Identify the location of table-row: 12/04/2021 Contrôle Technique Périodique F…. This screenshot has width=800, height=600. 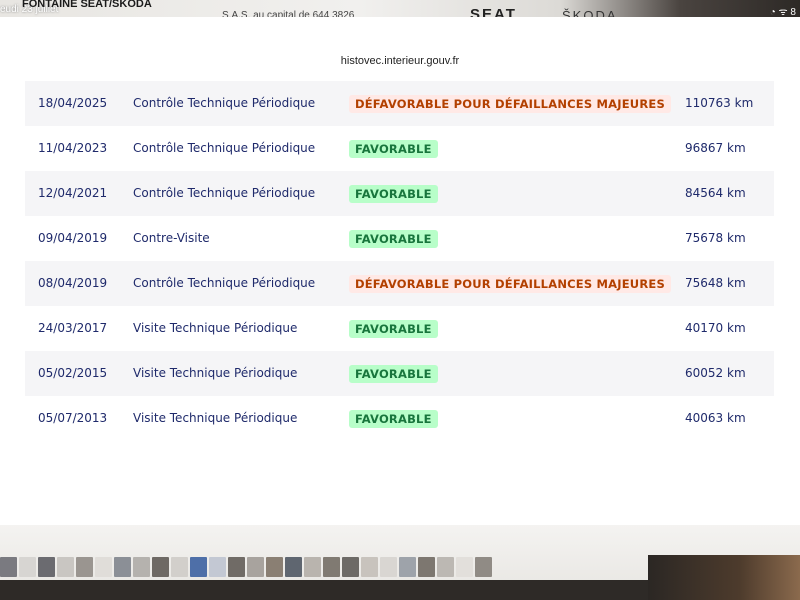
(399, 193).